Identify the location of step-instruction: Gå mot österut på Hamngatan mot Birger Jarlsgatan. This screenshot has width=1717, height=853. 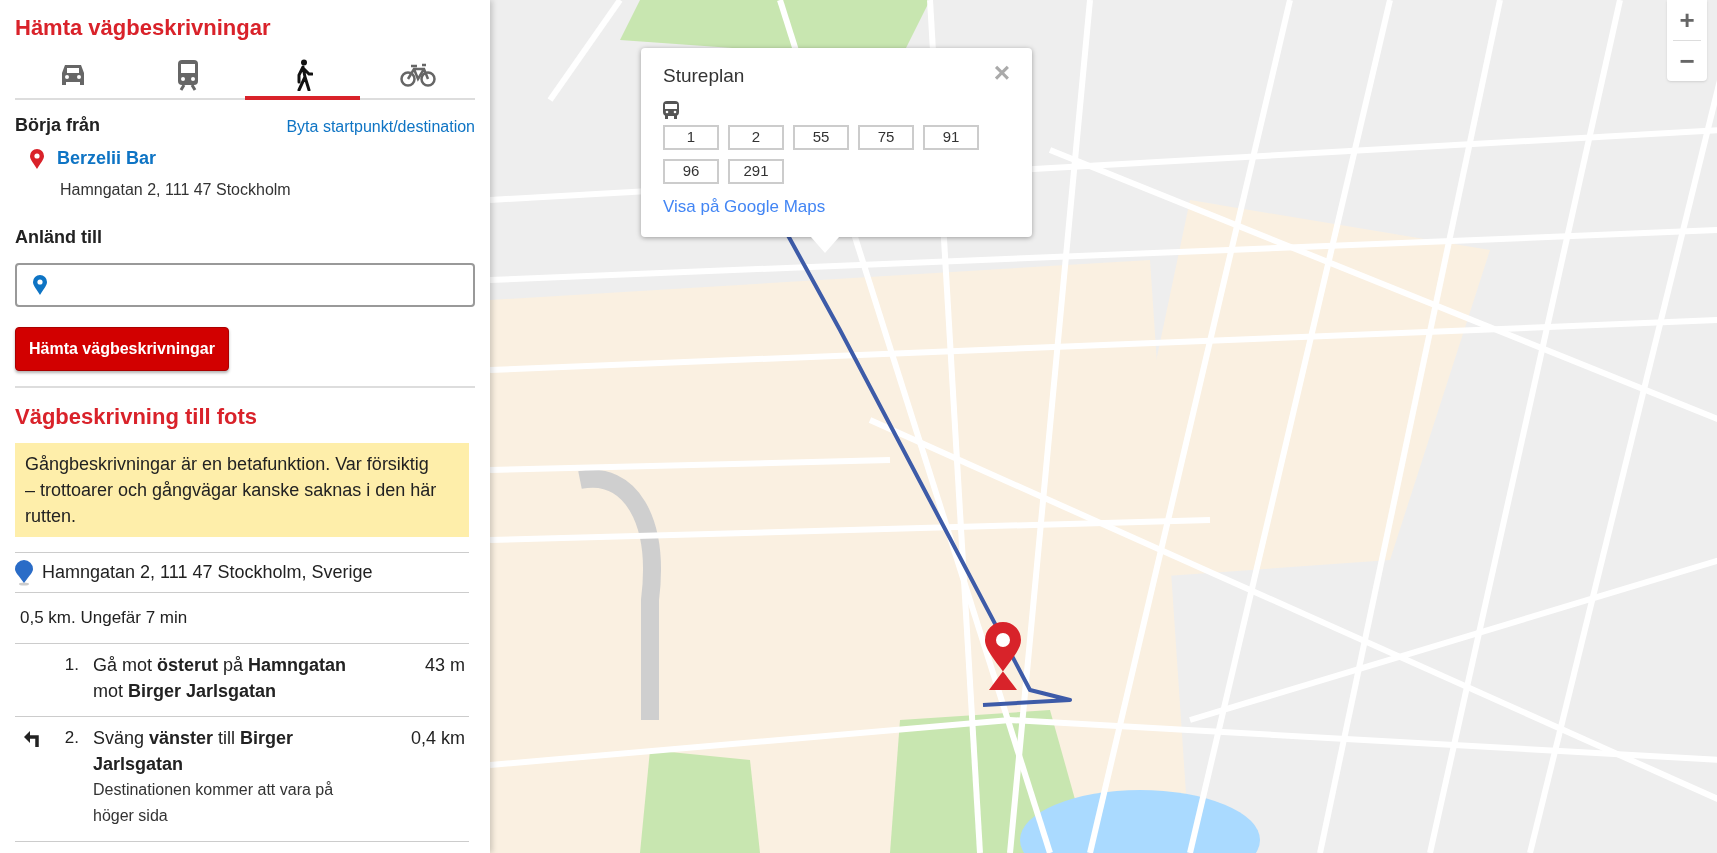
(220, 678).